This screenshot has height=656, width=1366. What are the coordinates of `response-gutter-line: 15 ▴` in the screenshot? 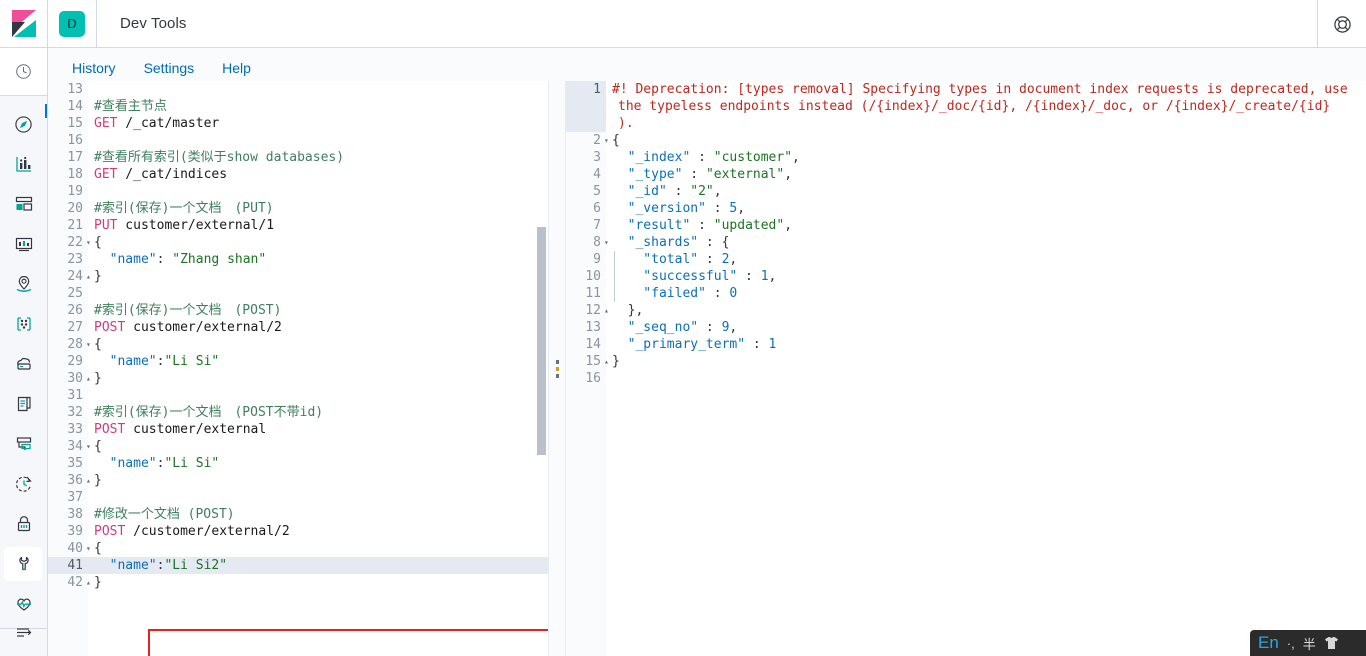 It's located at (587, 361).